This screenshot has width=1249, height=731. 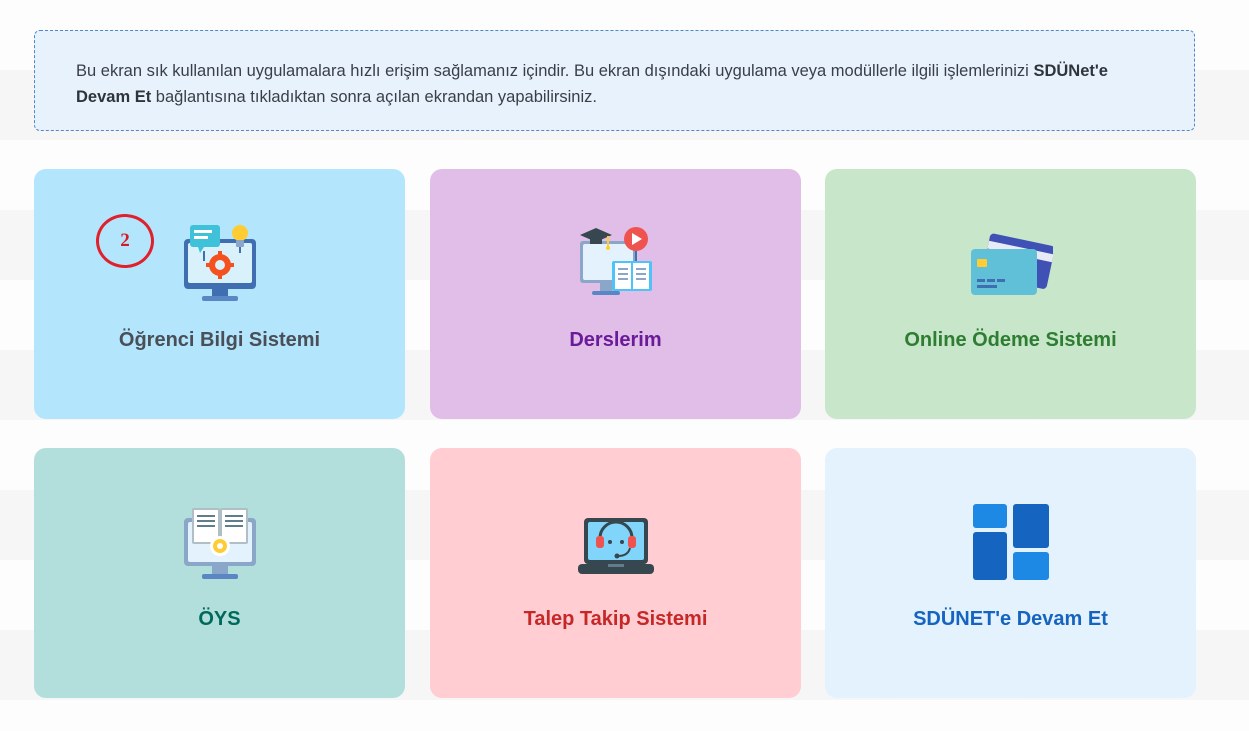 I want to click on online-course-icon, so click(x=616, y=263).